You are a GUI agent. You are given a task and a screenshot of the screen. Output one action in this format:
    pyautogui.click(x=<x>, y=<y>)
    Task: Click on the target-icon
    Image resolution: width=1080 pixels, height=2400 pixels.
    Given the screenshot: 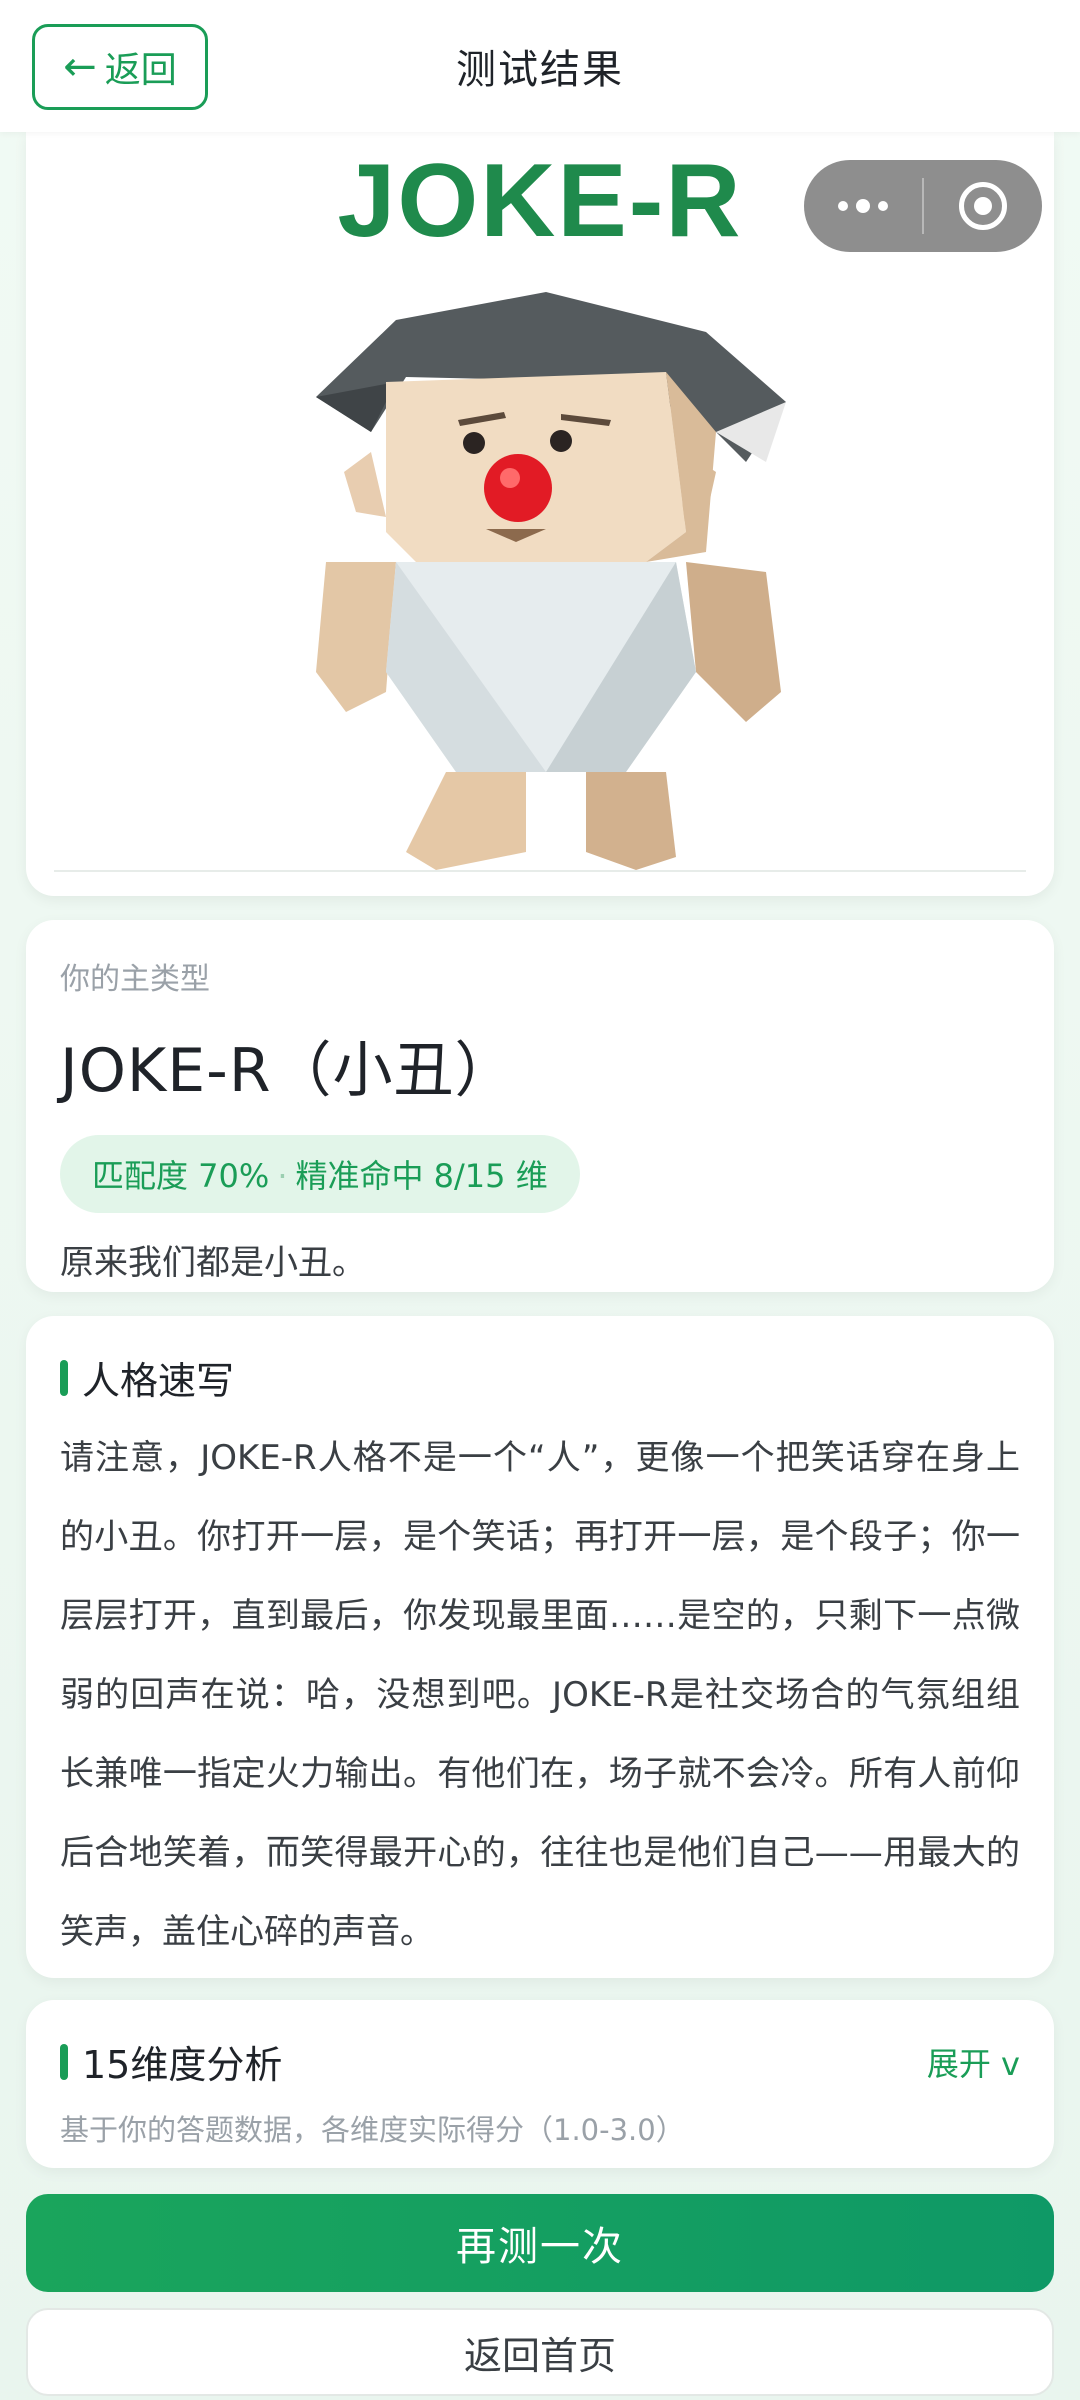 What is the action you would take?
    pyautogui.click(x=983, y=206)
    